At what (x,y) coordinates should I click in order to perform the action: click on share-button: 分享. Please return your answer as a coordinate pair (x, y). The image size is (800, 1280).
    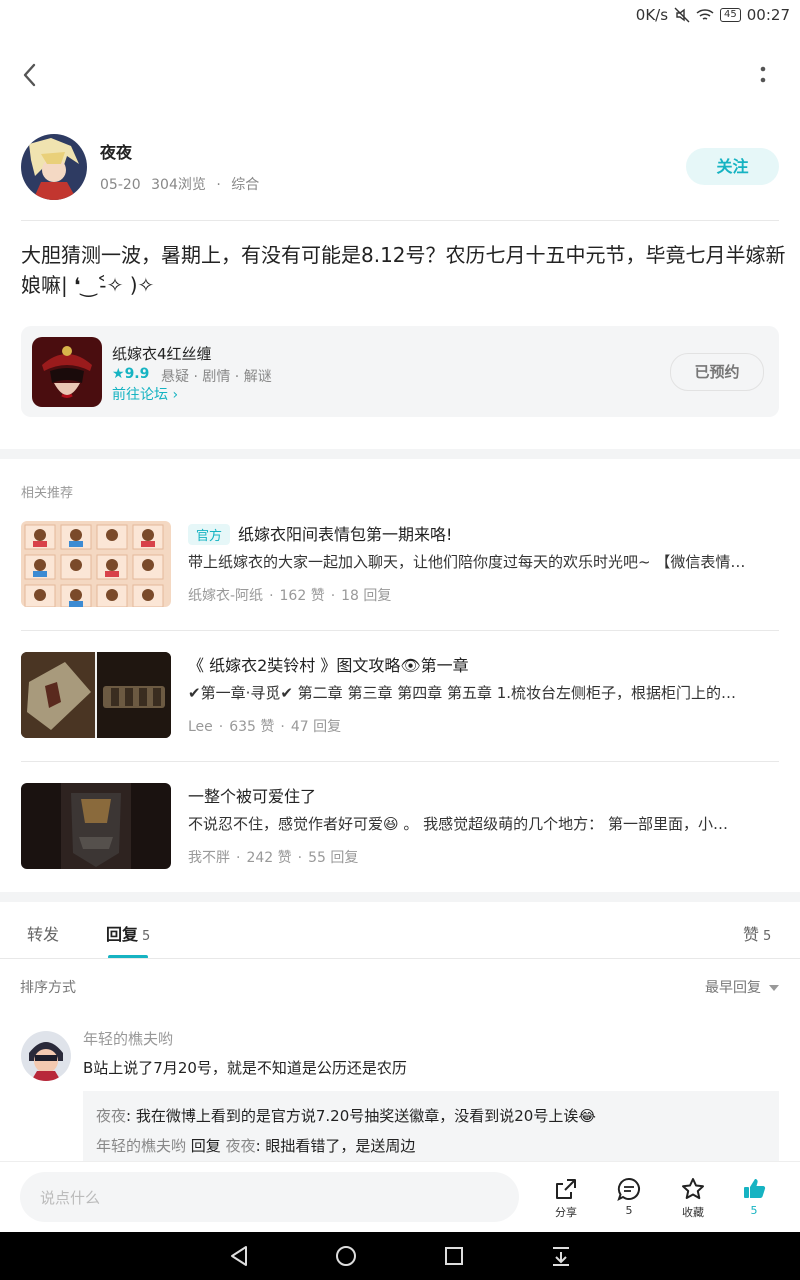
    Looking at the image, I should click on (566, 1198).